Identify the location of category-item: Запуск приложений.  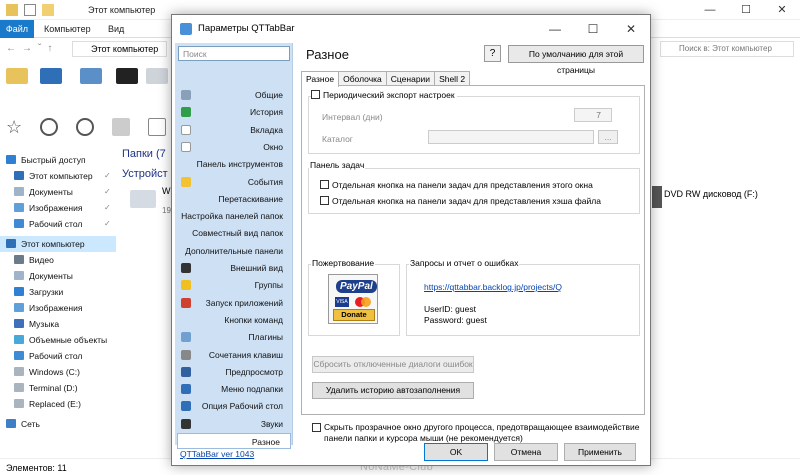
(234, 303).